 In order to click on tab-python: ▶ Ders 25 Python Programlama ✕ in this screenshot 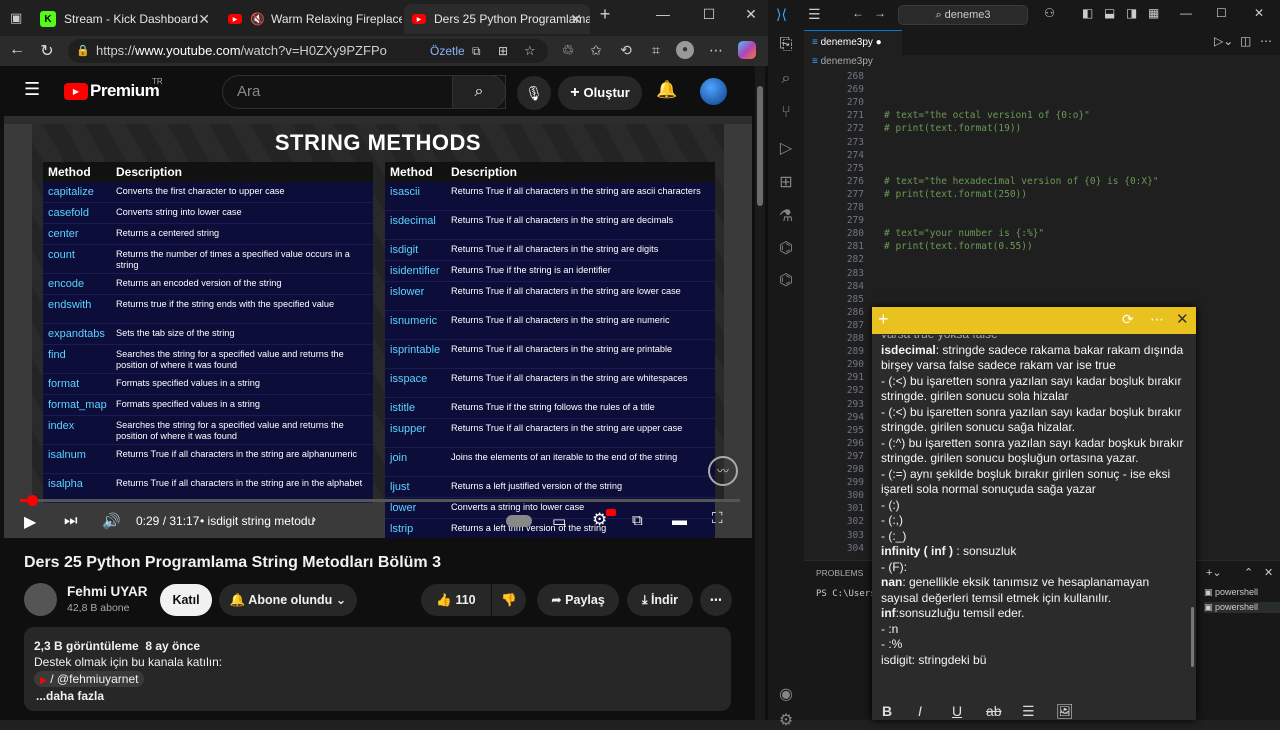, I will do `click(497, 19)`.